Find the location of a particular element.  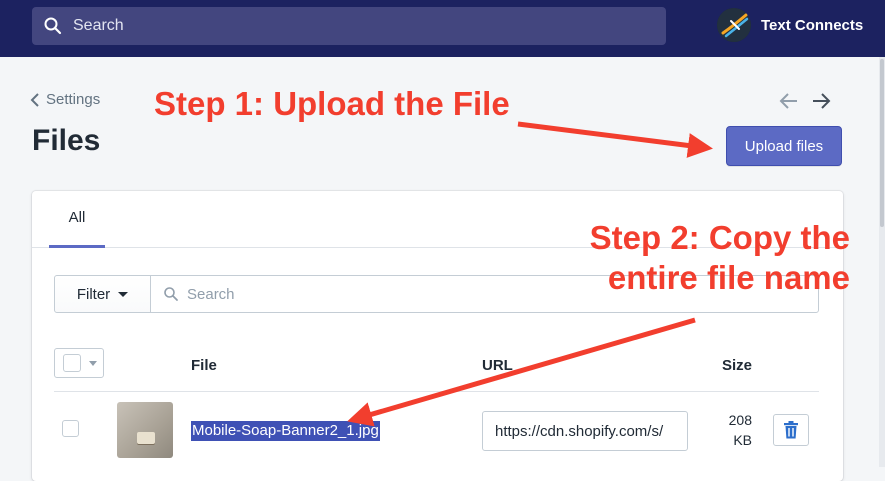

tab-all: All is located at coordinates (77, 219).